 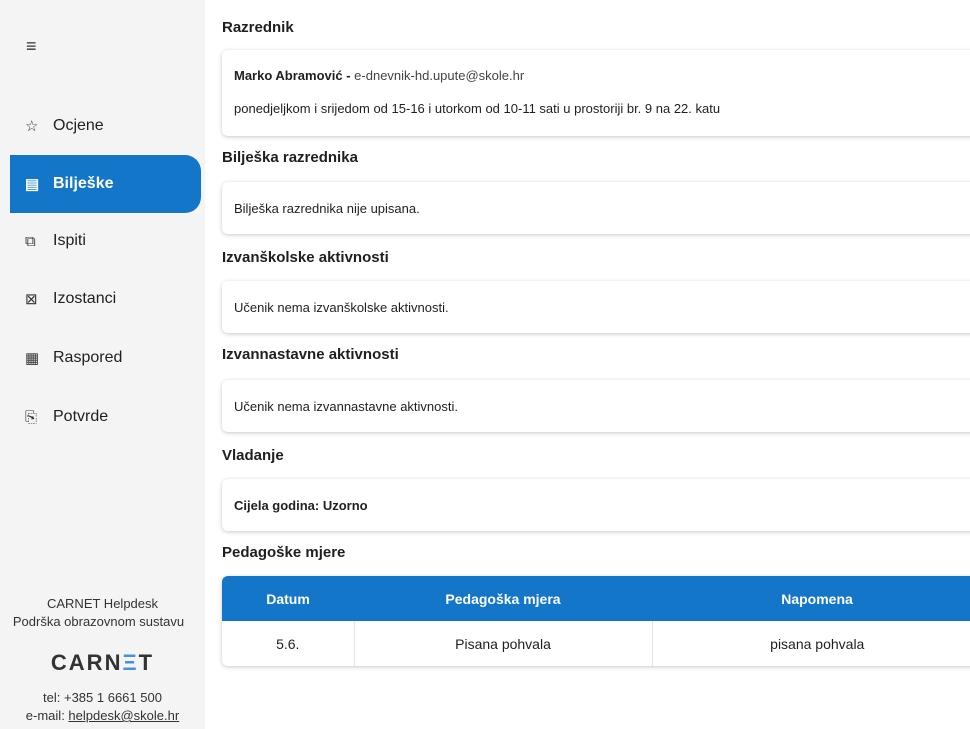 What do you see at coordinates (85, 298) in the screenshot?
I see `sidebar-item-label: Izostanci` at bounding box center [85, 298].